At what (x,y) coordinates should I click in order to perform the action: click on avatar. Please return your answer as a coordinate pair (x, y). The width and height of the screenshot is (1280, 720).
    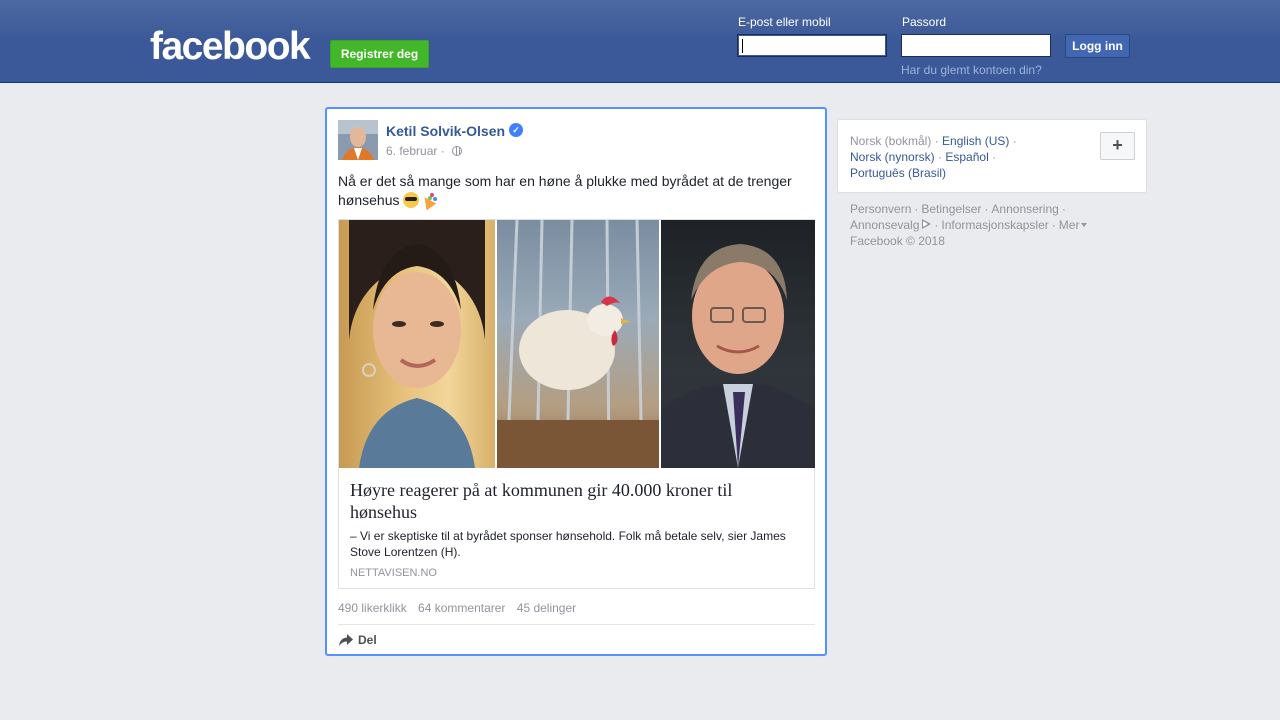
    Looking at the image, I should click on (358, 140).